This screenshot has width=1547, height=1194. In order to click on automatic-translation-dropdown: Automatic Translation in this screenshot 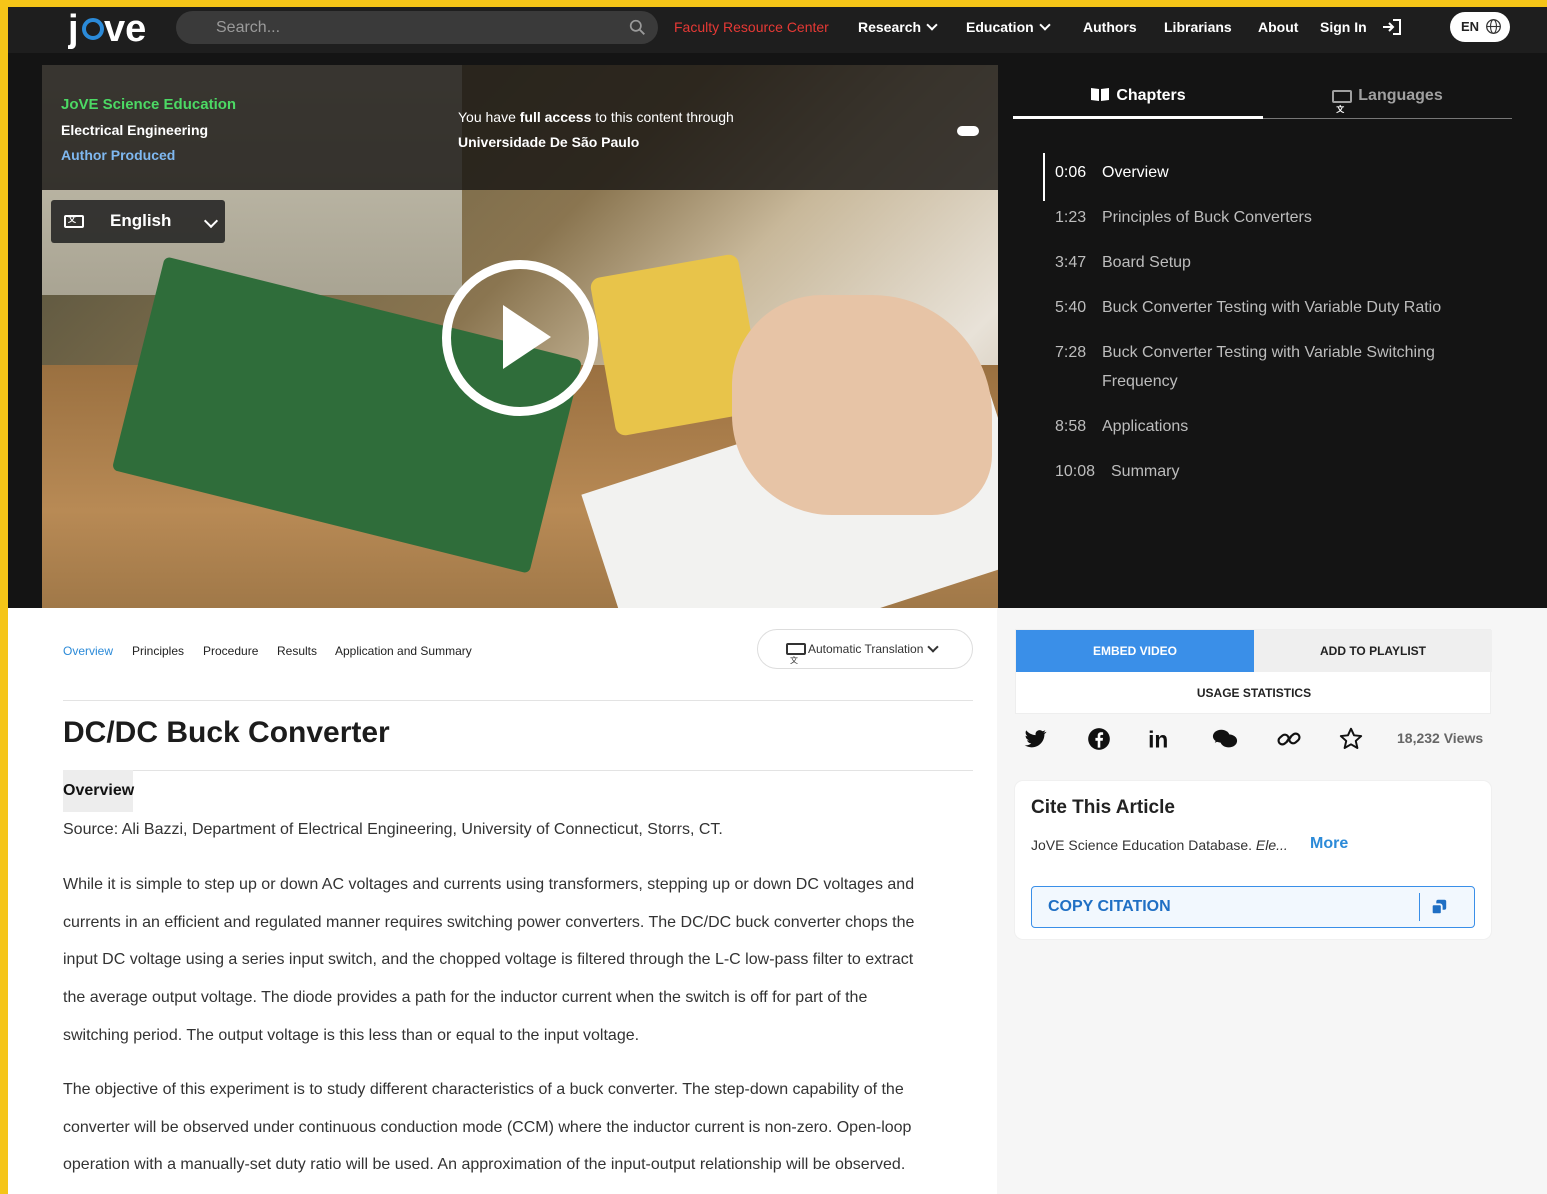, I will do `click(865, 654)`.